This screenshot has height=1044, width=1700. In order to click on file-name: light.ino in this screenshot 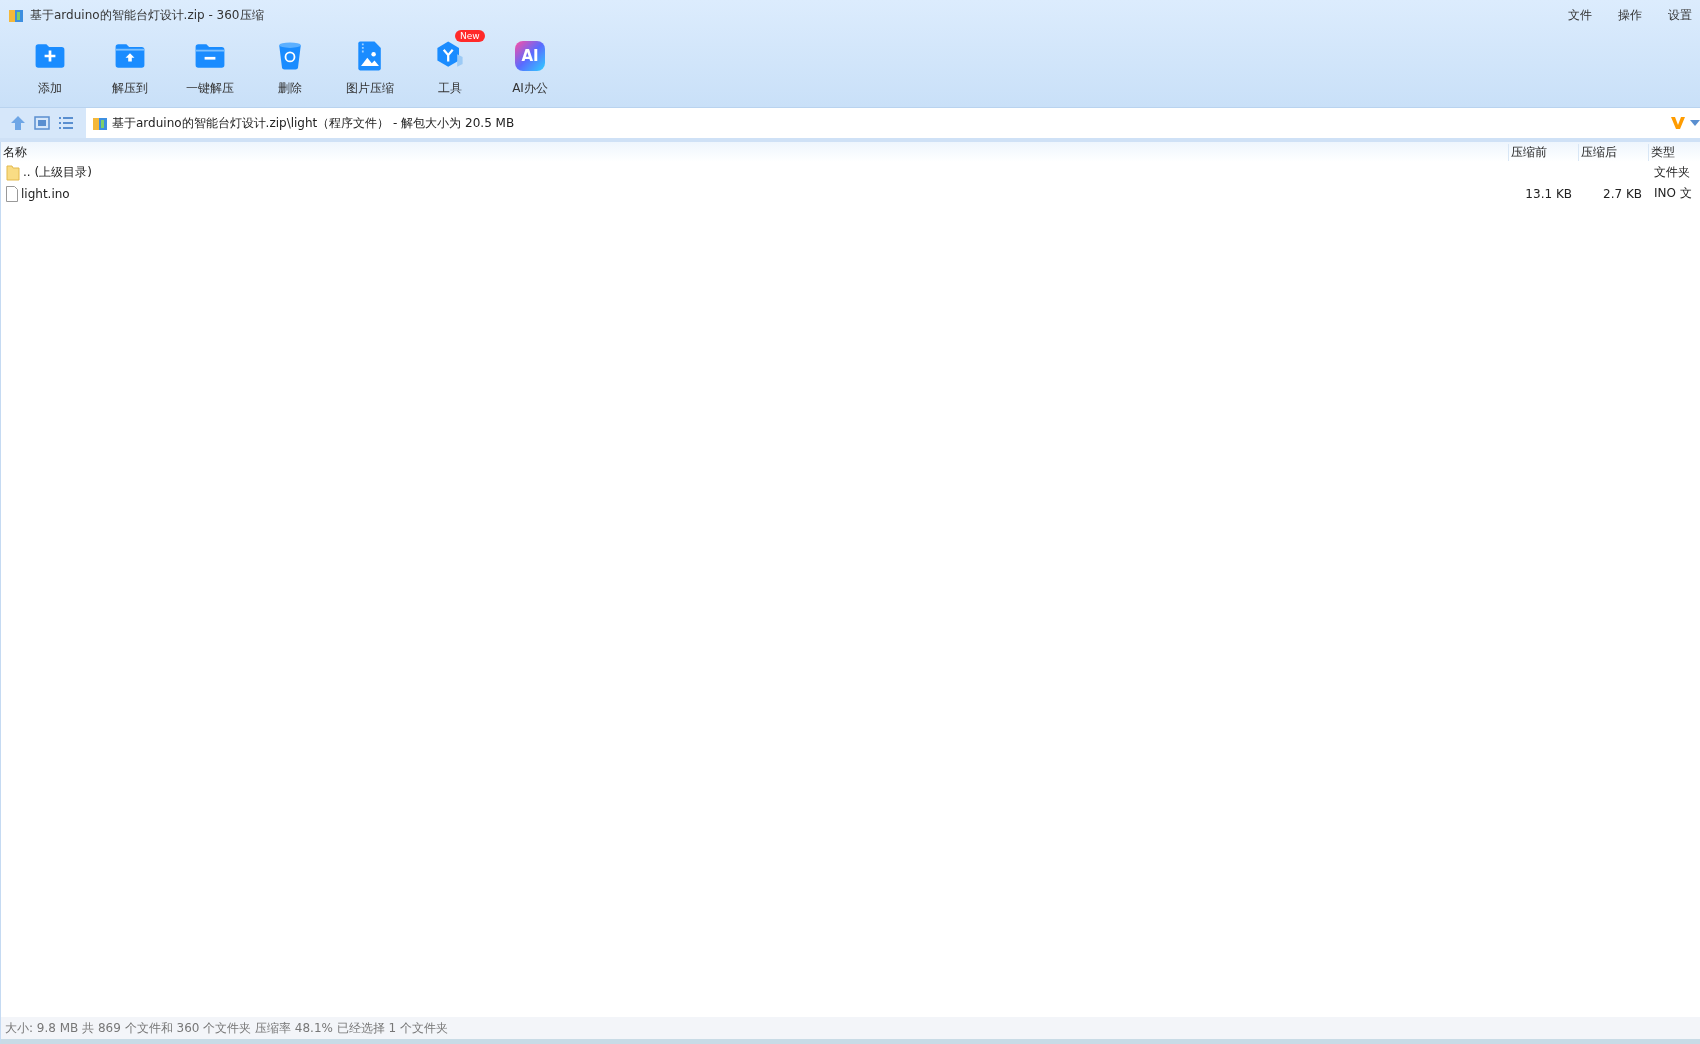, I will do `click(45, 193)`.